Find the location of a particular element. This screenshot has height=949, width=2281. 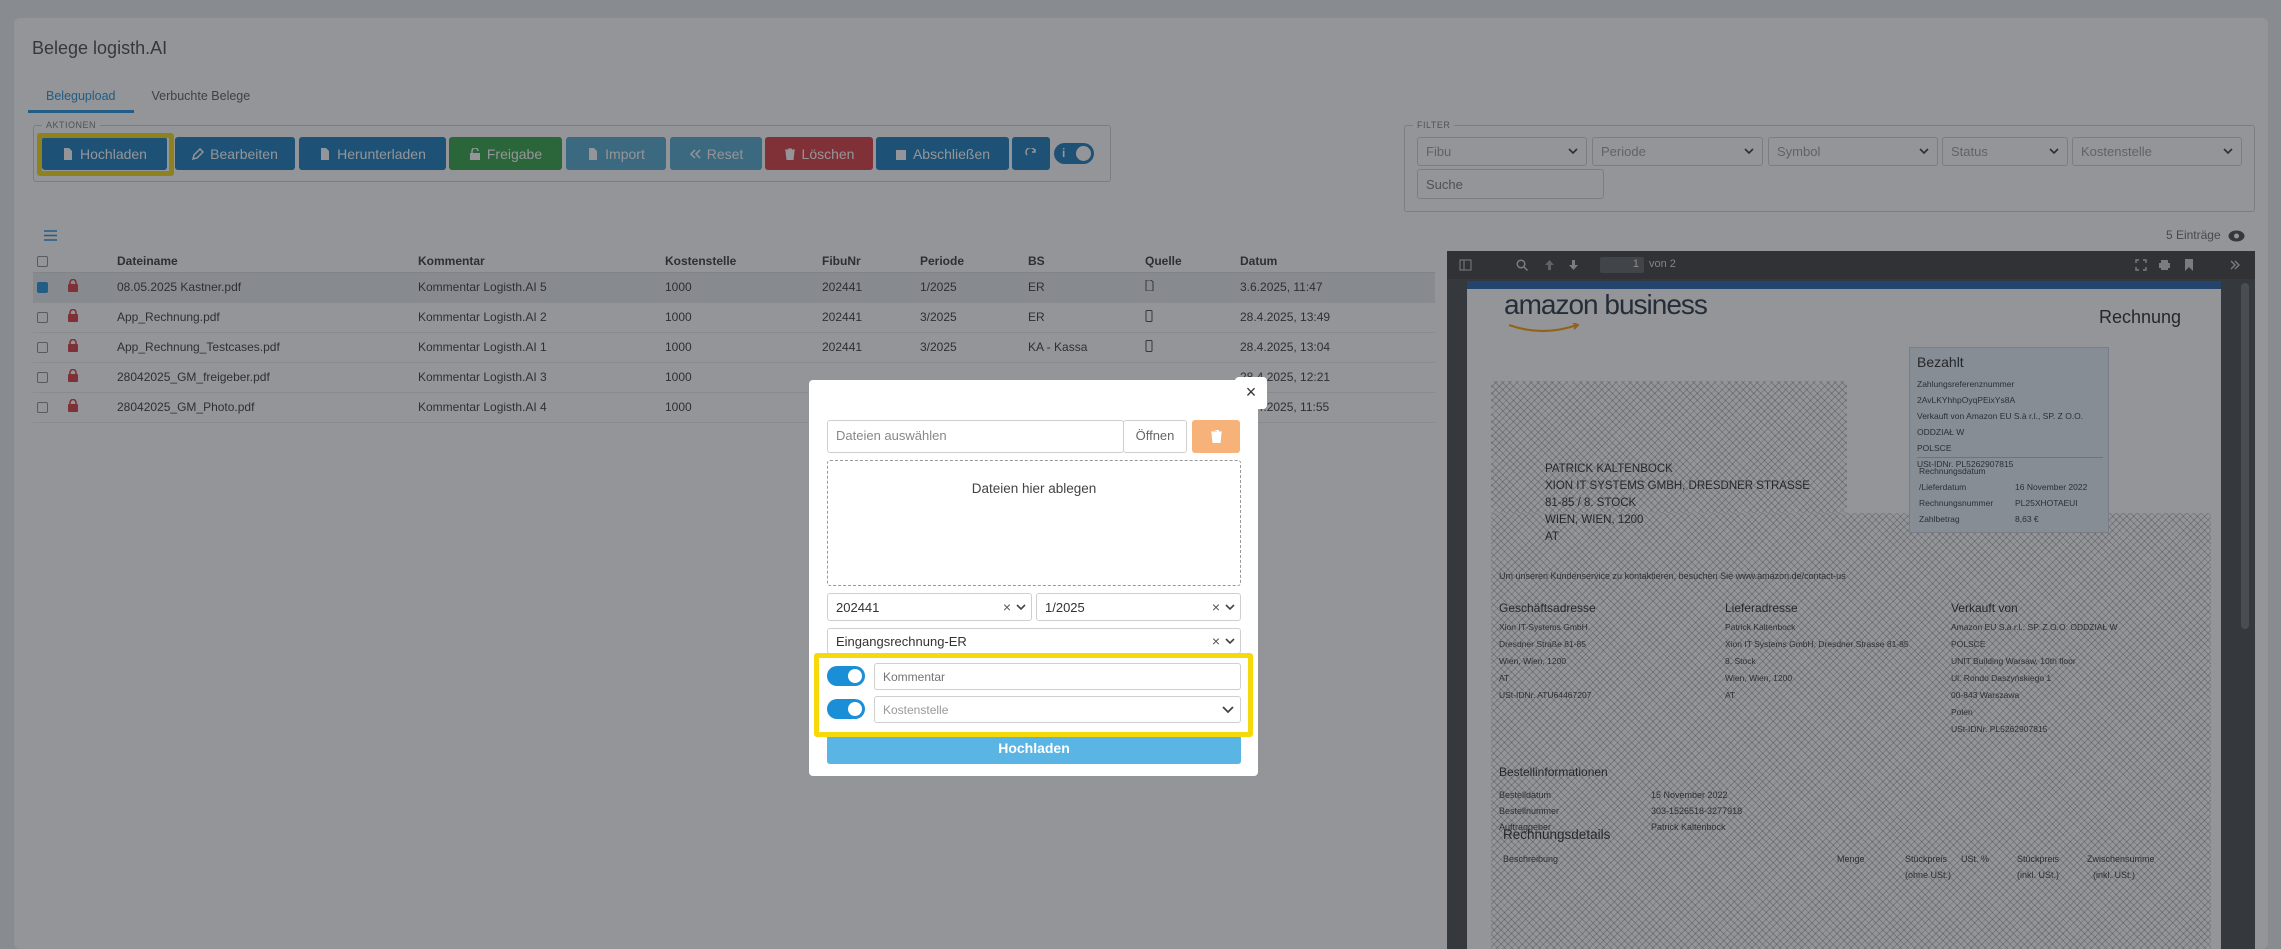

fibu-select: 202441 × is located at coordinates (929, 607).